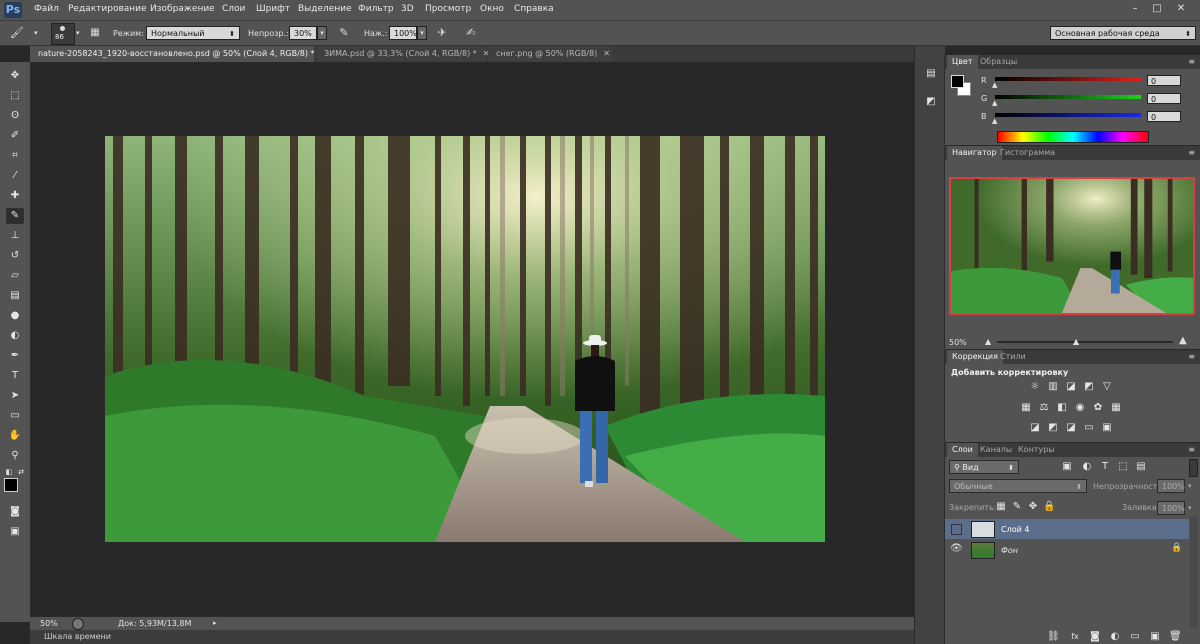 The height and width of the screenshot is (644, 1200). Describe the element at coordinates (1053, 637) in the screenshot. I see `link-layers-icon: ⛓` at that location.